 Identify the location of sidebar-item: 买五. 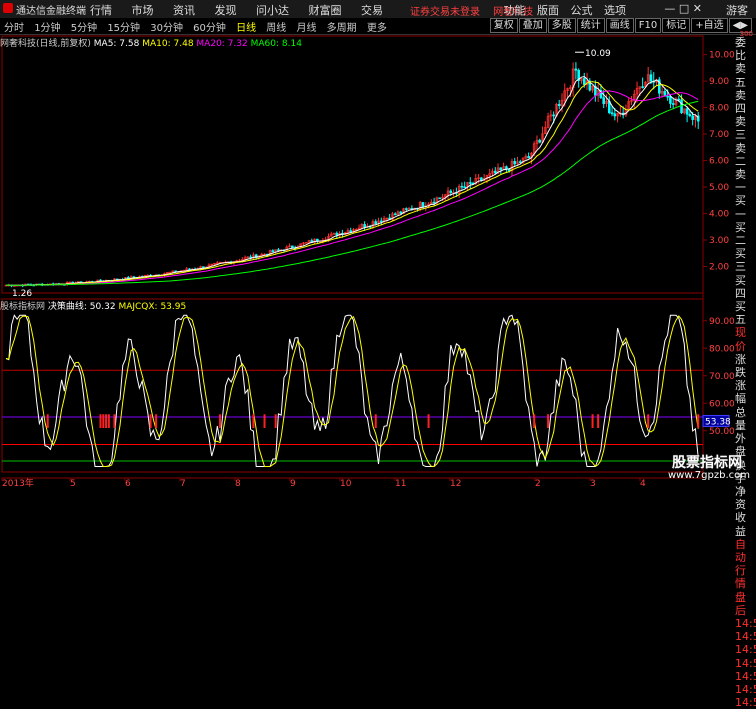
(740, 313).